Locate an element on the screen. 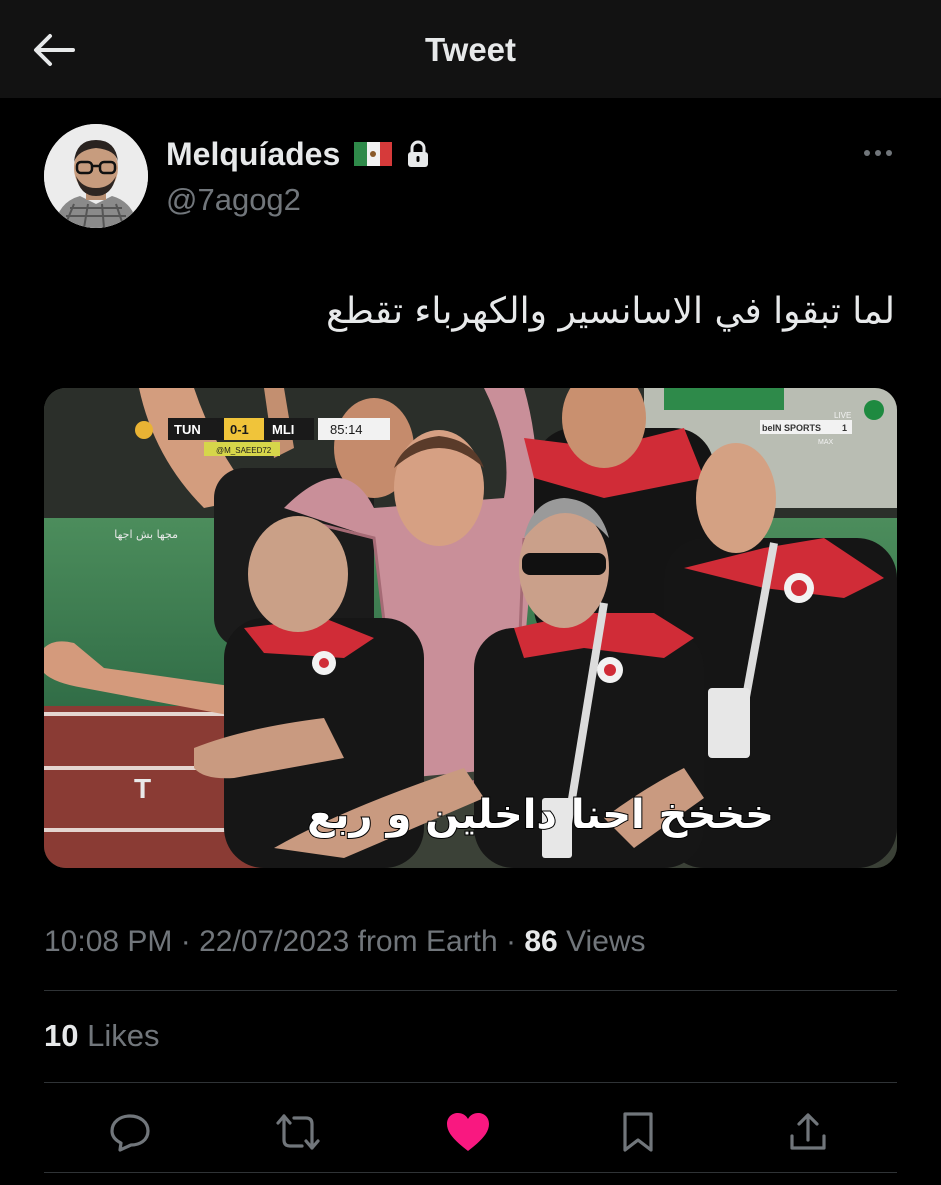 The image size is (941, 1185). tweet-date: 22/07/2023 is located at coordinates (274, 941).